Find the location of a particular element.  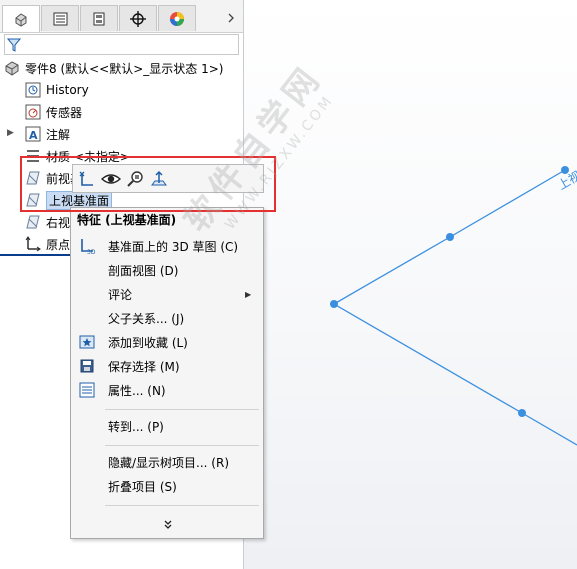

svg-text: A is located at coordinates (33, 135).